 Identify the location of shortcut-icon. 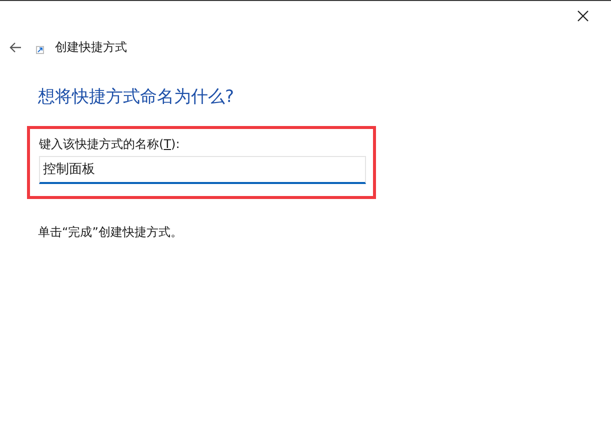
(40, 50).